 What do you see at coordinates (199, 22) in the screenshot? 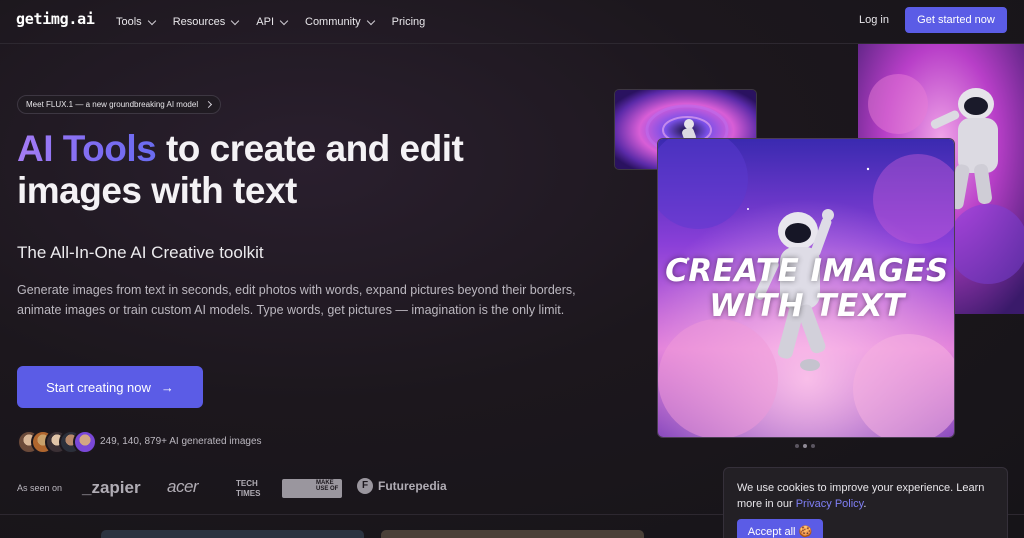
I see `nav-item-label: Resources` at bounding box center [199, 22].